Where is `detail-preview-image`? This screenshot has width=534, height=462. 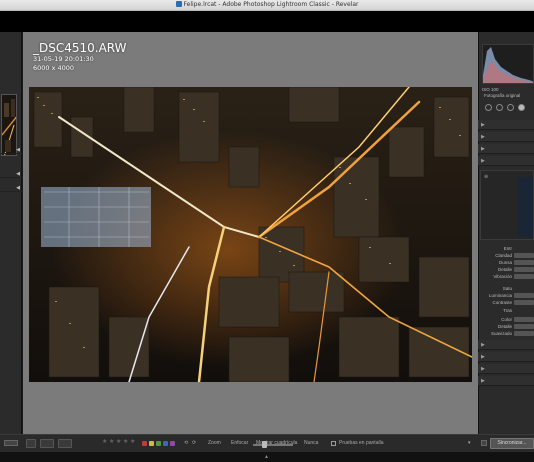 detail-preview-image is located at coordinates (525, 207).